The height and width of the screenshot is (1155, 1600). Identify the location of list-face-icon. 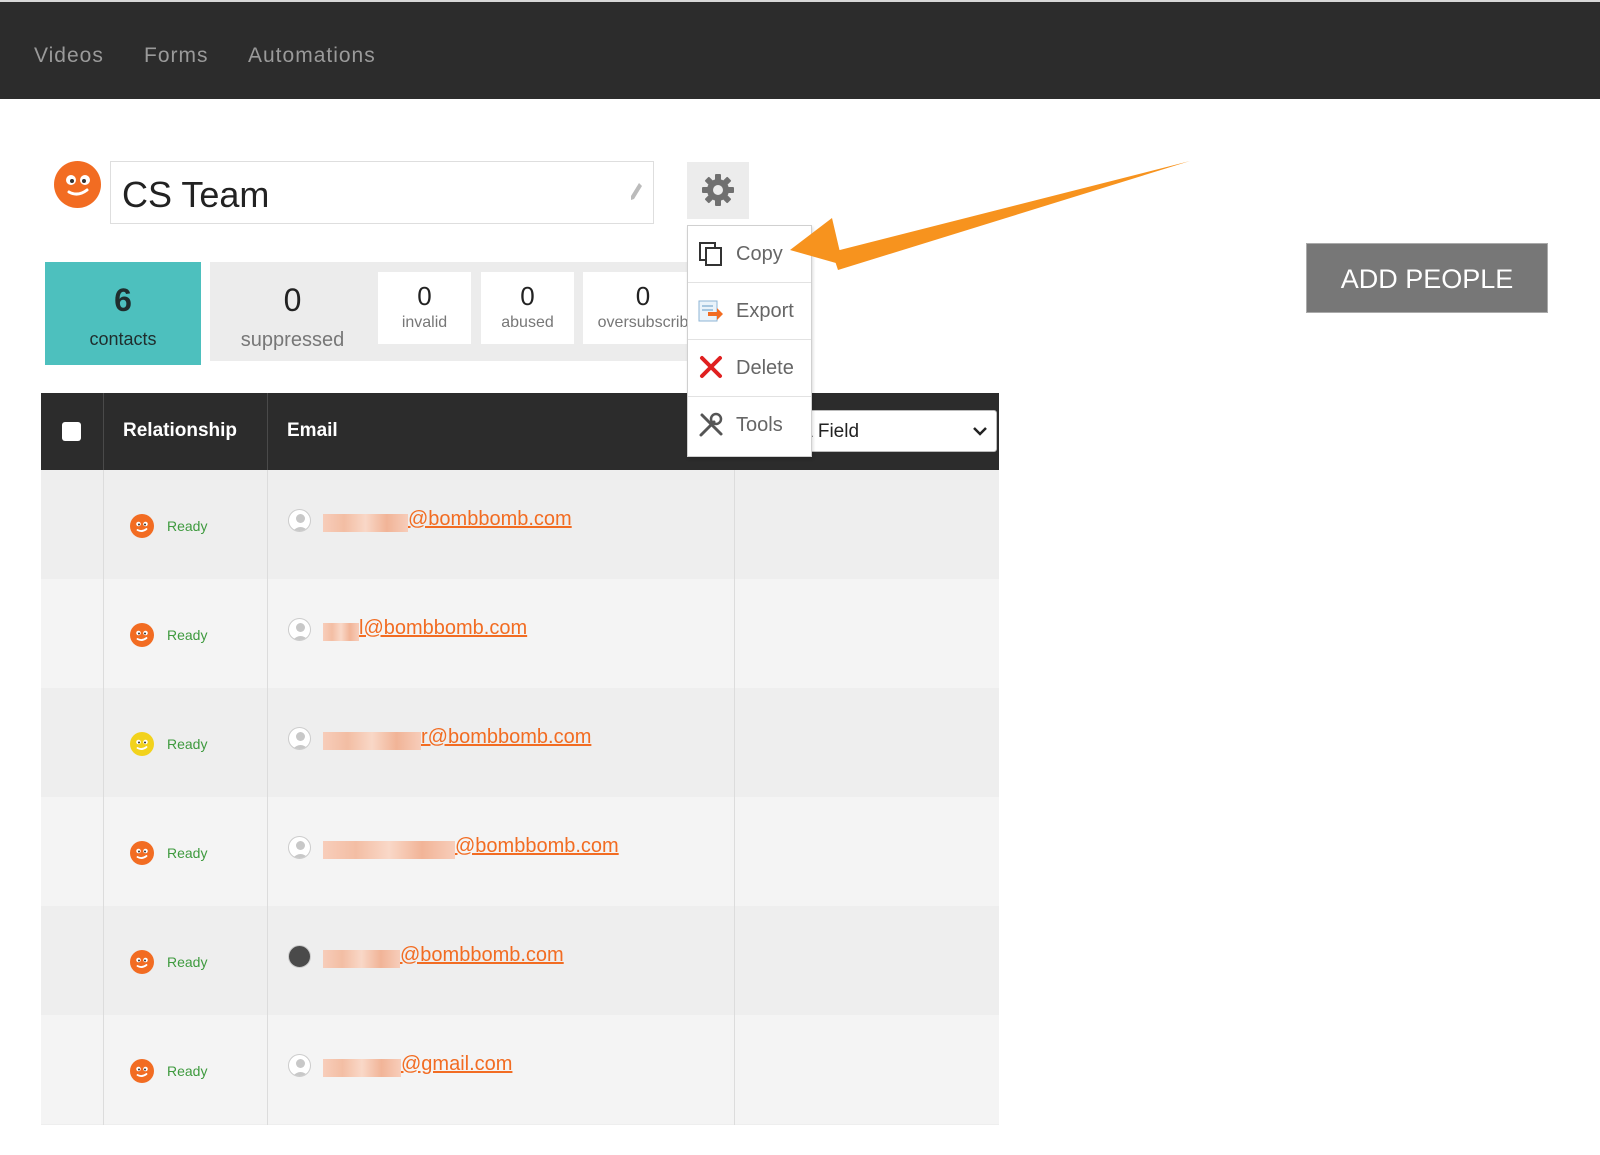
(77, 184).